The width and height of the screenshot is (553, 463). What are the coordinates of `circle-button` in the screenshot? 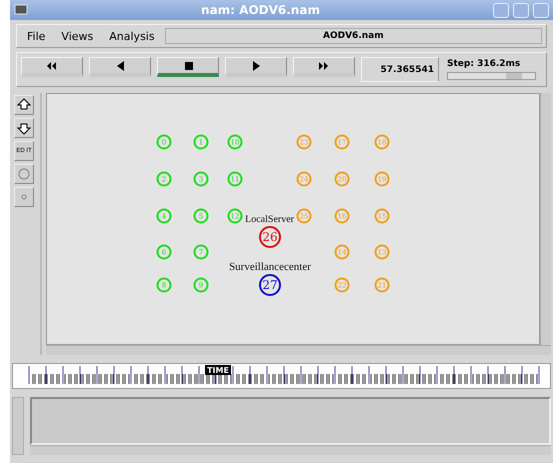 It's located at (24, 174).